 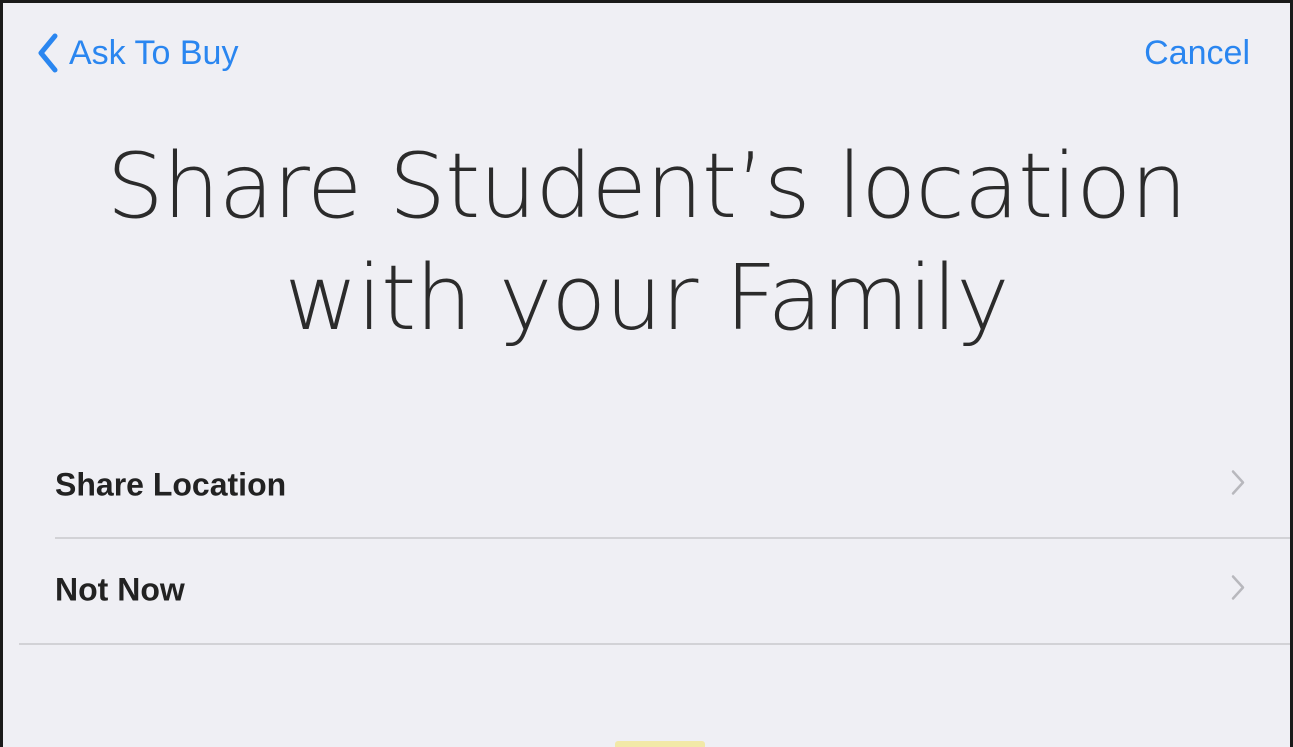 What do you see at coordinates (654, 644) in the screenshot?
I see `list-bottom-divider` at bounding box center [654, 644].